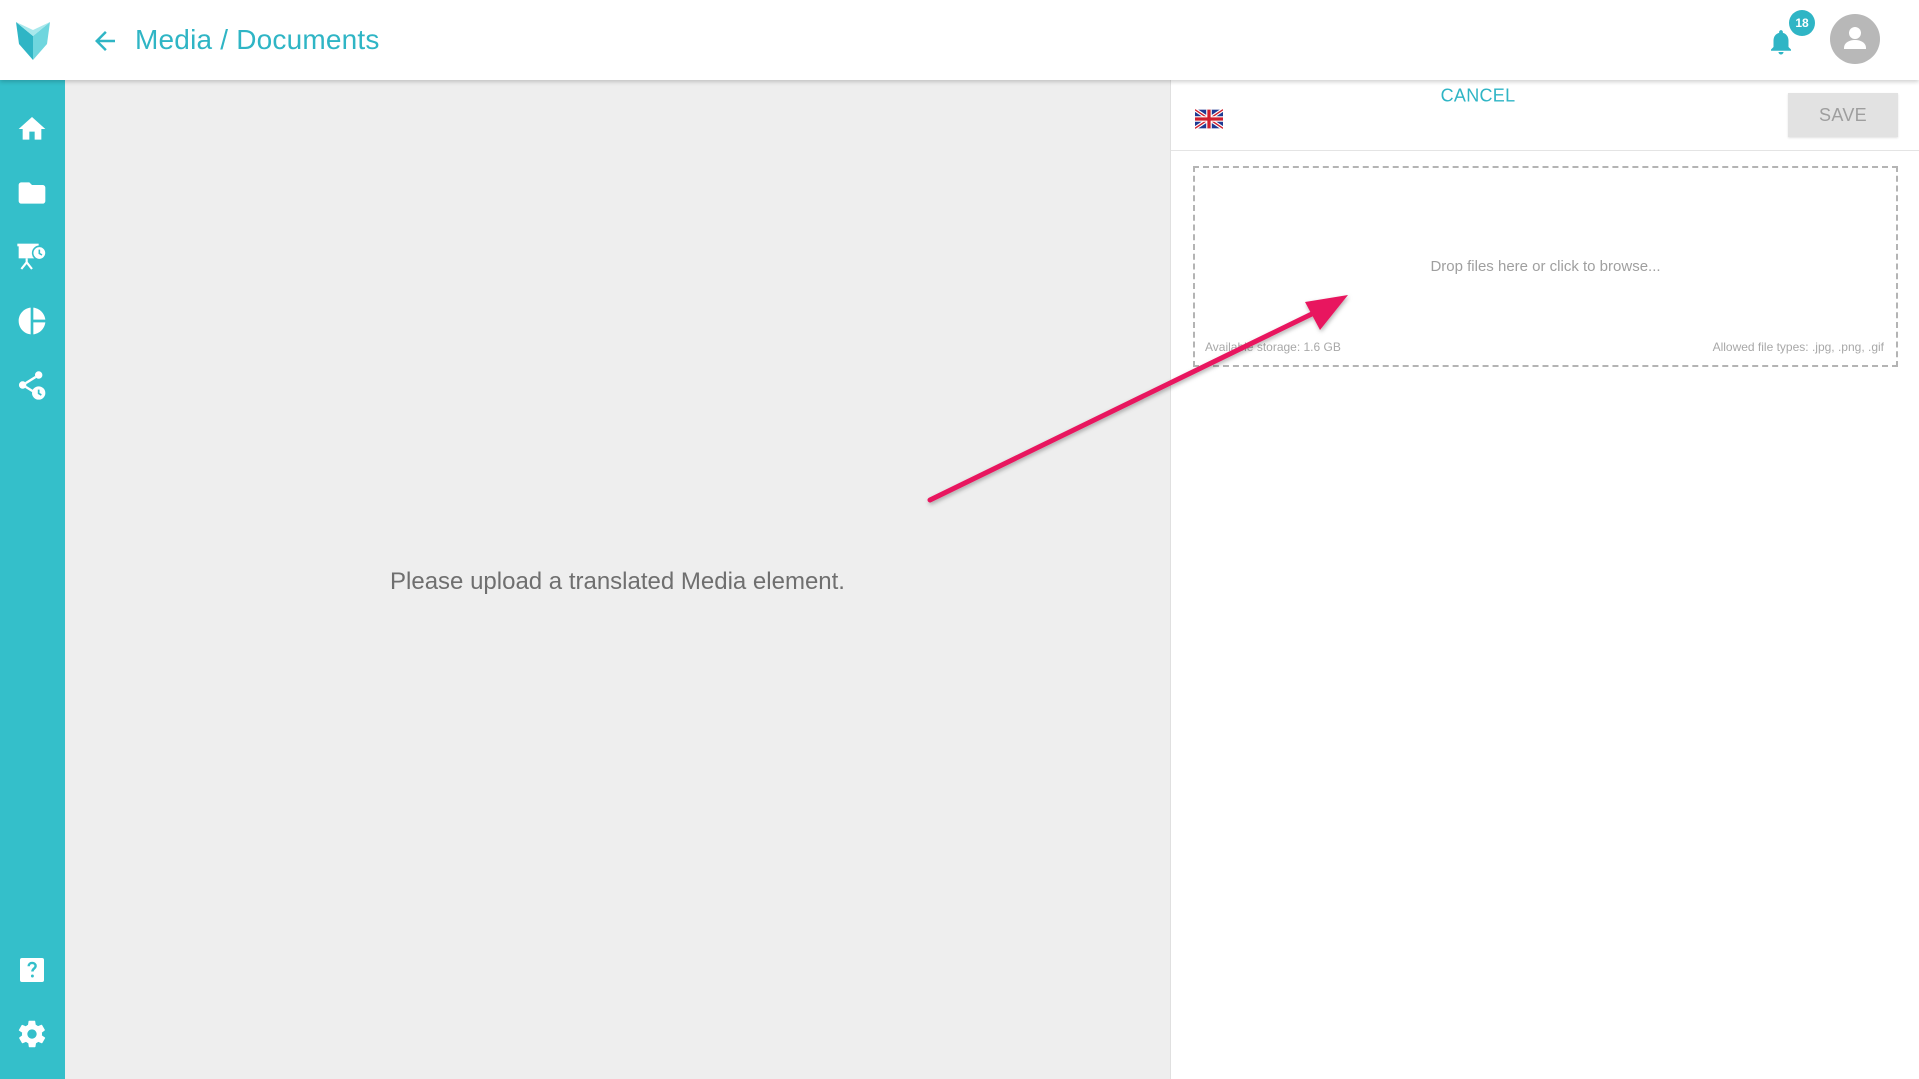  What do you see at coordinates (32, 970) in the screenshot?
I see `help-icon` at bounding box center [32, 970].